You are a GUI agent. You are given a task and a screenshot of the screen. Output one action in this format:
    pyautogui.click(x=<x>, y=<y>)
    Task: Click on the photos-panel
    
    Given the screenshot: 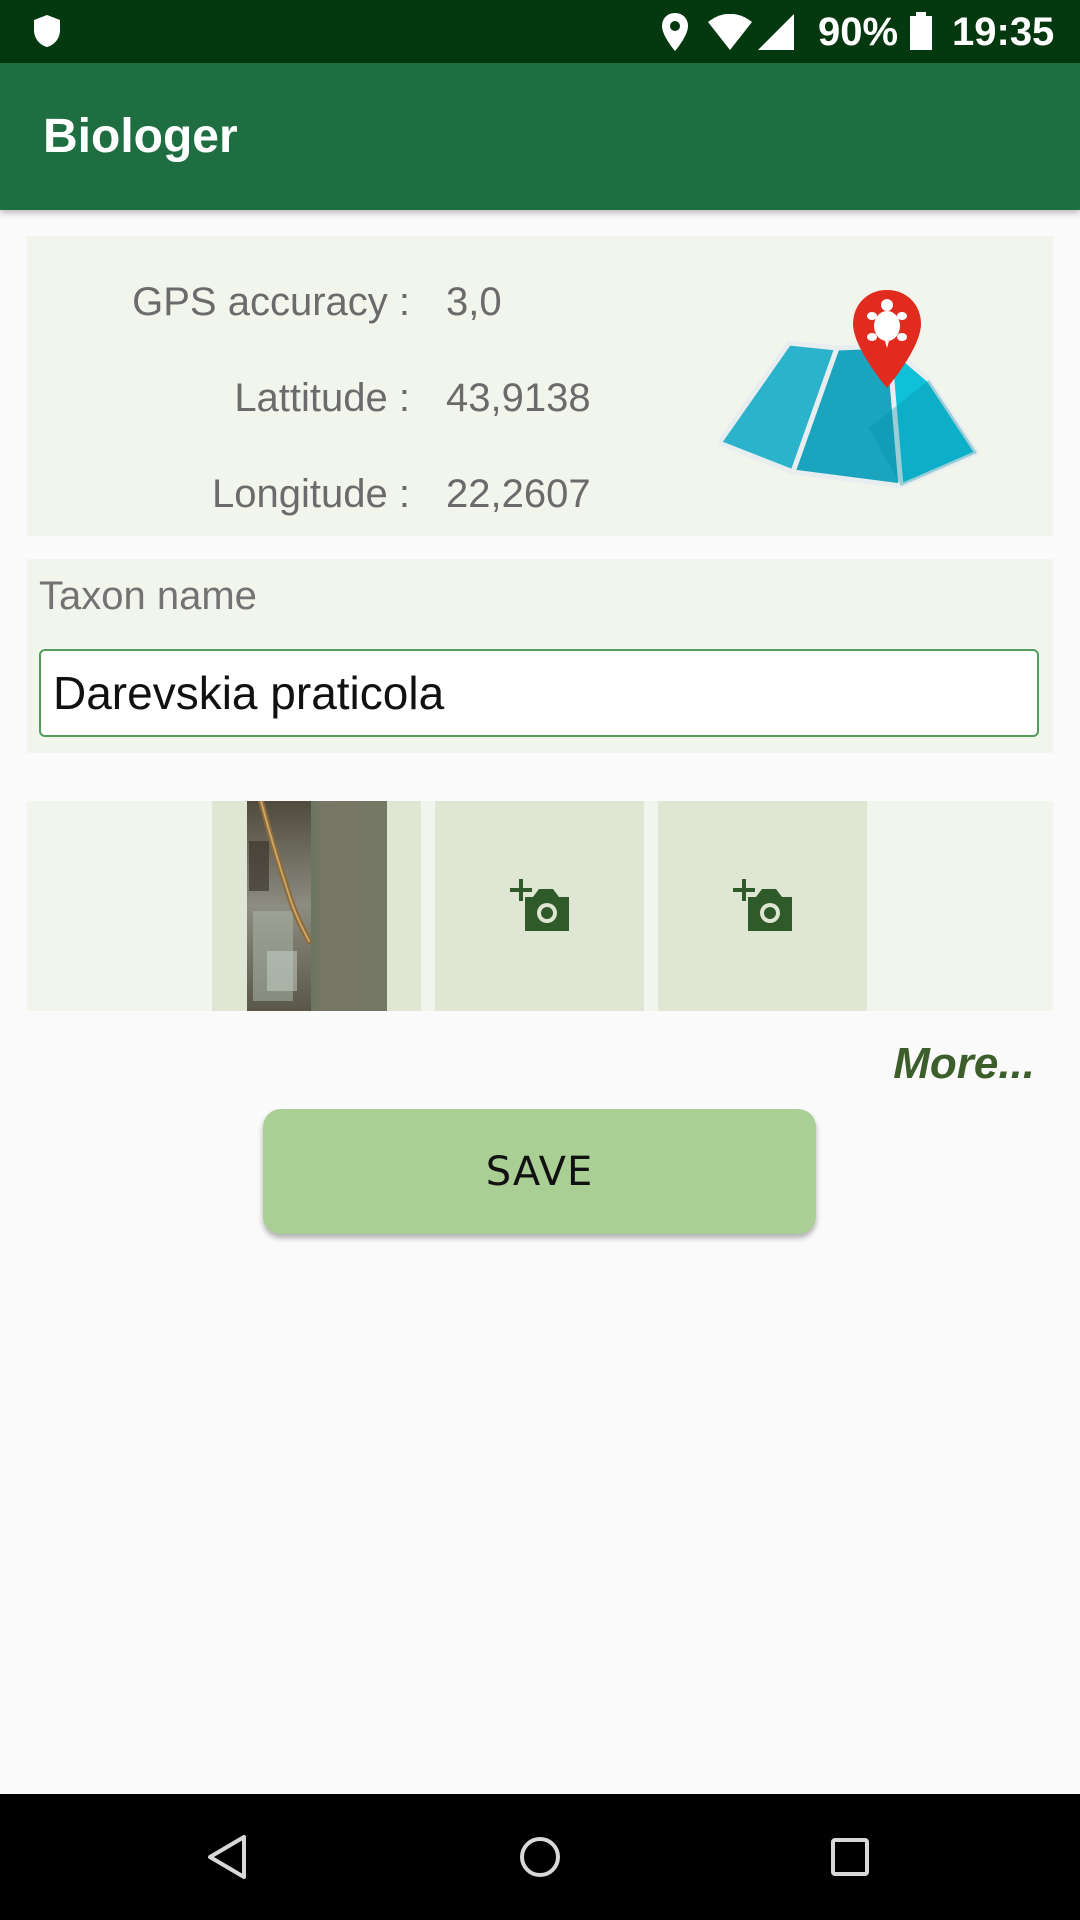 What is the action you would take?
    pyautogui.click(x=540, y=906)
    